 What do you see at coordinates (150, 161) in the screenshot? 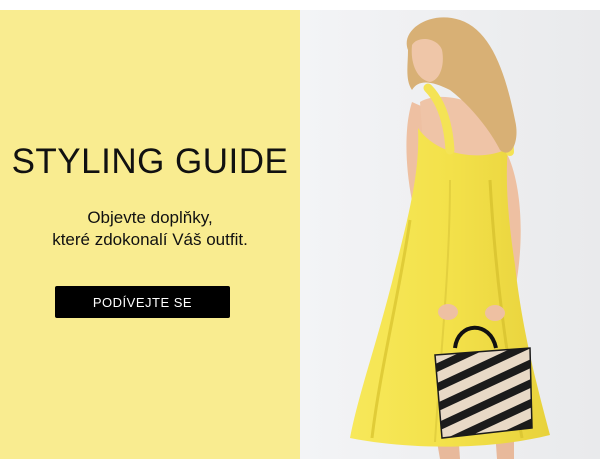
I see `headline: STYLING GUIDE` at bounding box center [150, 161].